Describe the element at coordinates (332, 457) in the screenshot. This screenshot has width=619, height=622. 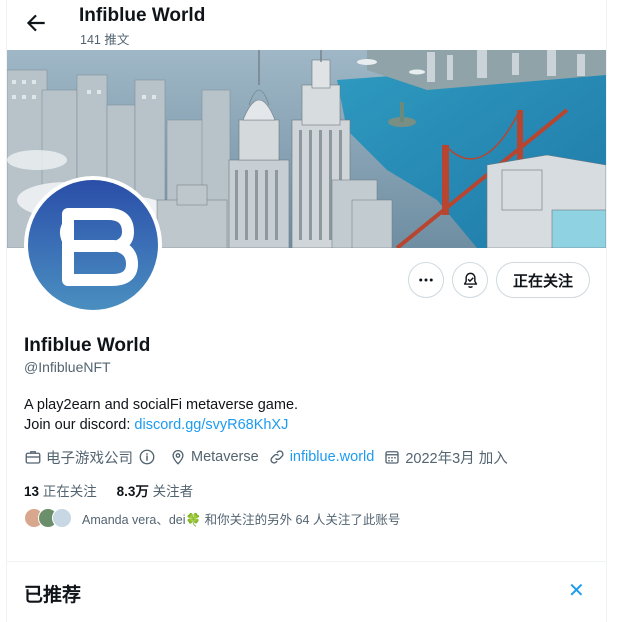
I see `website-link: infiblue.world` at that location.